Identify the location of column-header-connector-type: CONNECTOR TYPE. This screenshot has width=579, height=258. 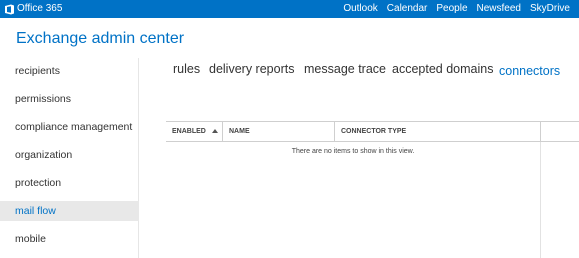
(438, 132).